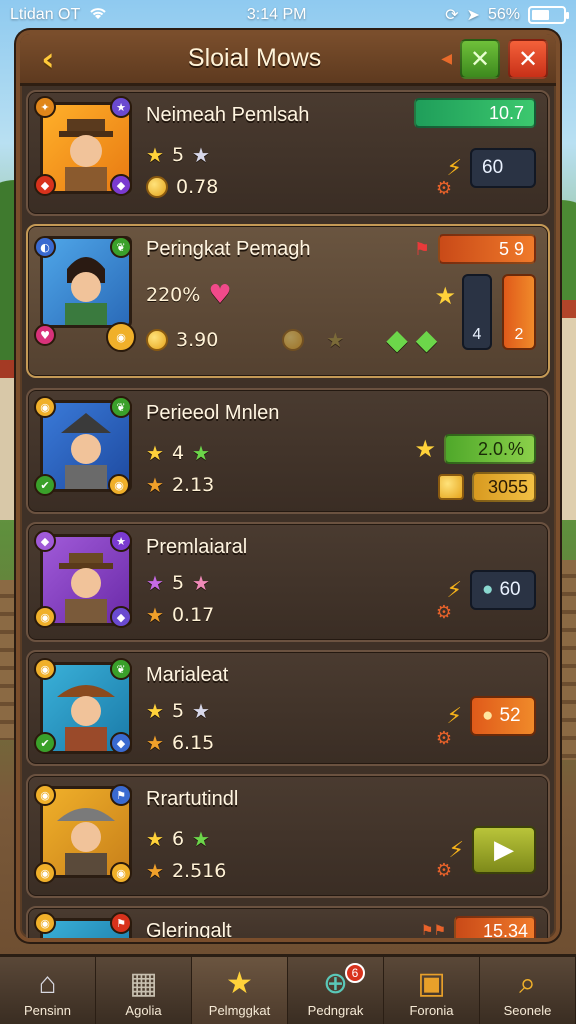 This screenshot has width=576, height=1024. What do you see at coordinates (213, 413) in the screenshot?
I see `player-name: Perieeol Mnlen` at bounding box center [213, 413].